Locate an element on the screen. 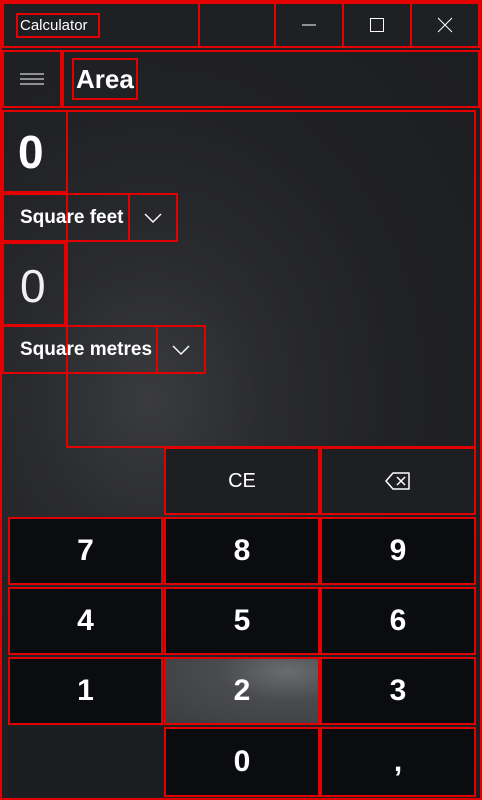  backspace-icon is located at coordinates (397, 481).